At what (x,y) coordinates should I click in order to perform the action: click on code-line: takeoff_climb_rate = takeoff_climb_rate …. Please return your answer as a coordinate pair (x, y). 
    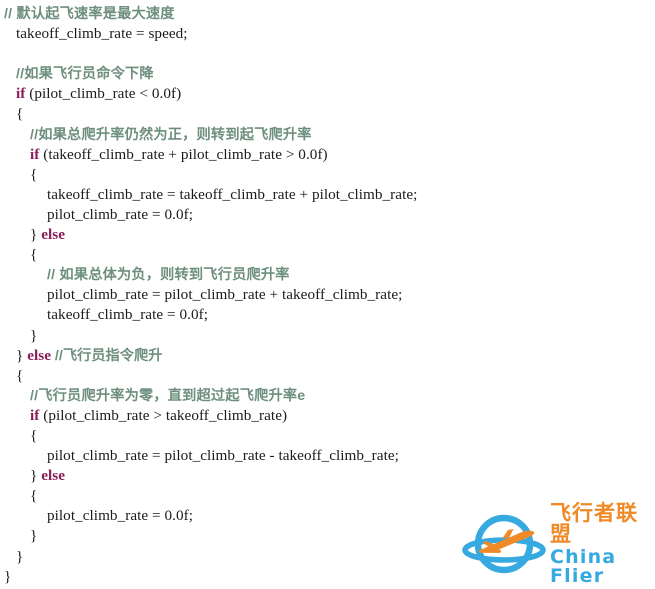
    Looking at the image, I should click on (327, 195).